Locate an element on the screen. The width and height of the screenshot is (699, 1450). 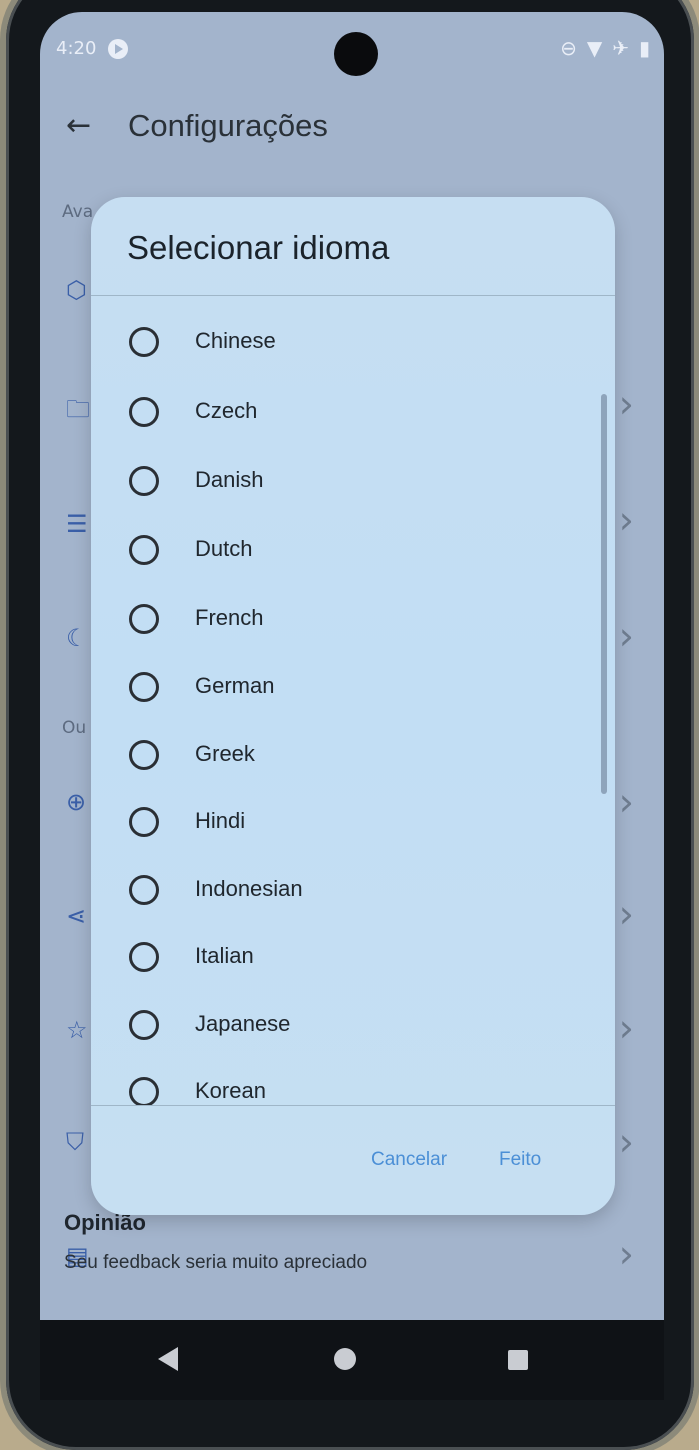
section-label-others: Ou is located at coordinates (74, 728).